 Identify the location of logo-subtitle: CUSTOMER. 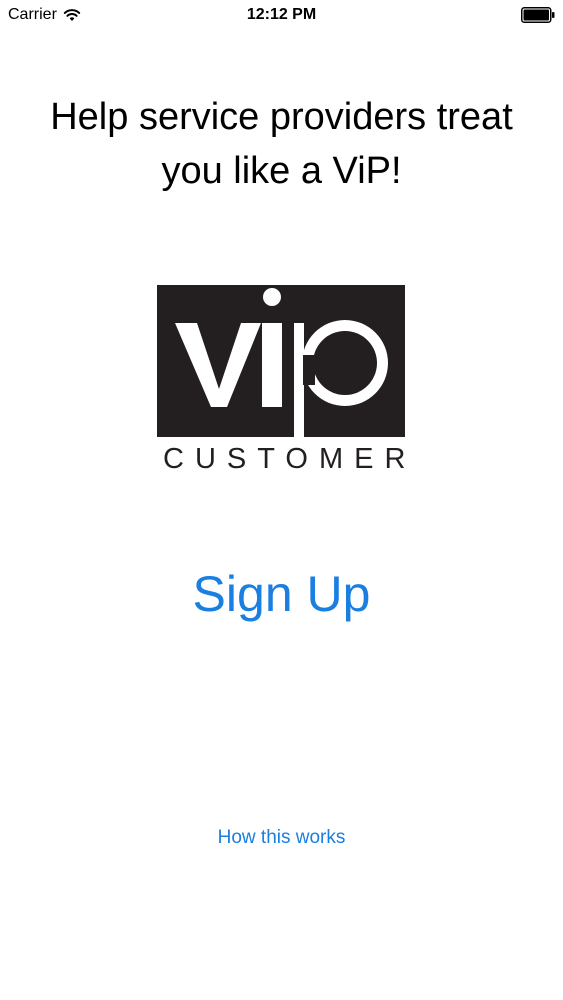
(290, 459).